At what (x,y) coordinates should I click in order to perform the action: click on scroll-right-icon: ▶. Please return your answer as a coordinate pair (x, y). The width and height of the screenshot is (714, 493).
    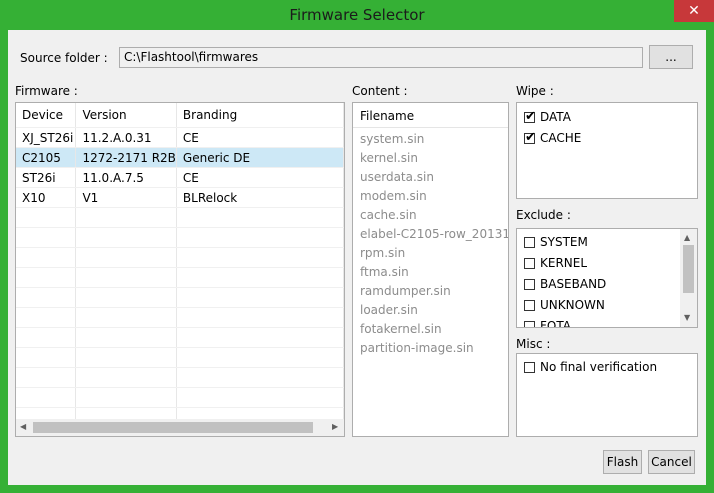
    Looking at the image, I should click on (335, 427).